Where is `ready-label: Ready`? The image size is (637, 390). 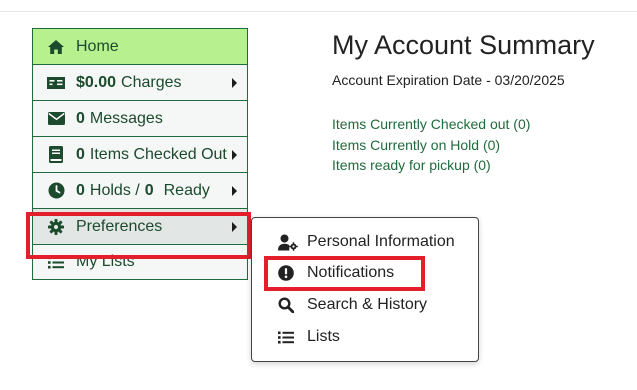 ready-label: Ready is located at coordinates (186, 190).